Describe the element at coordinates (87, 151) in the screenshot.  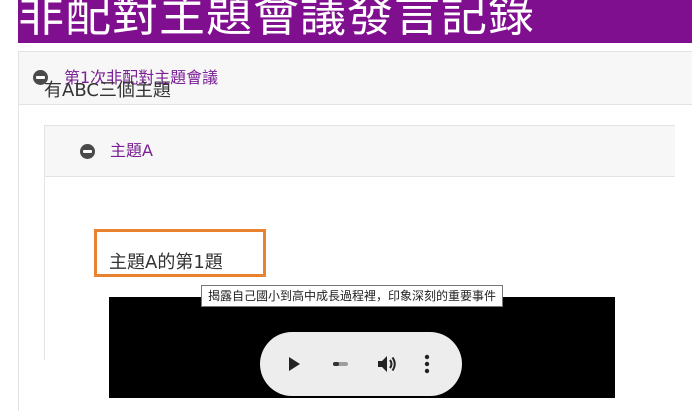
I see `collapse-icon` at that location.